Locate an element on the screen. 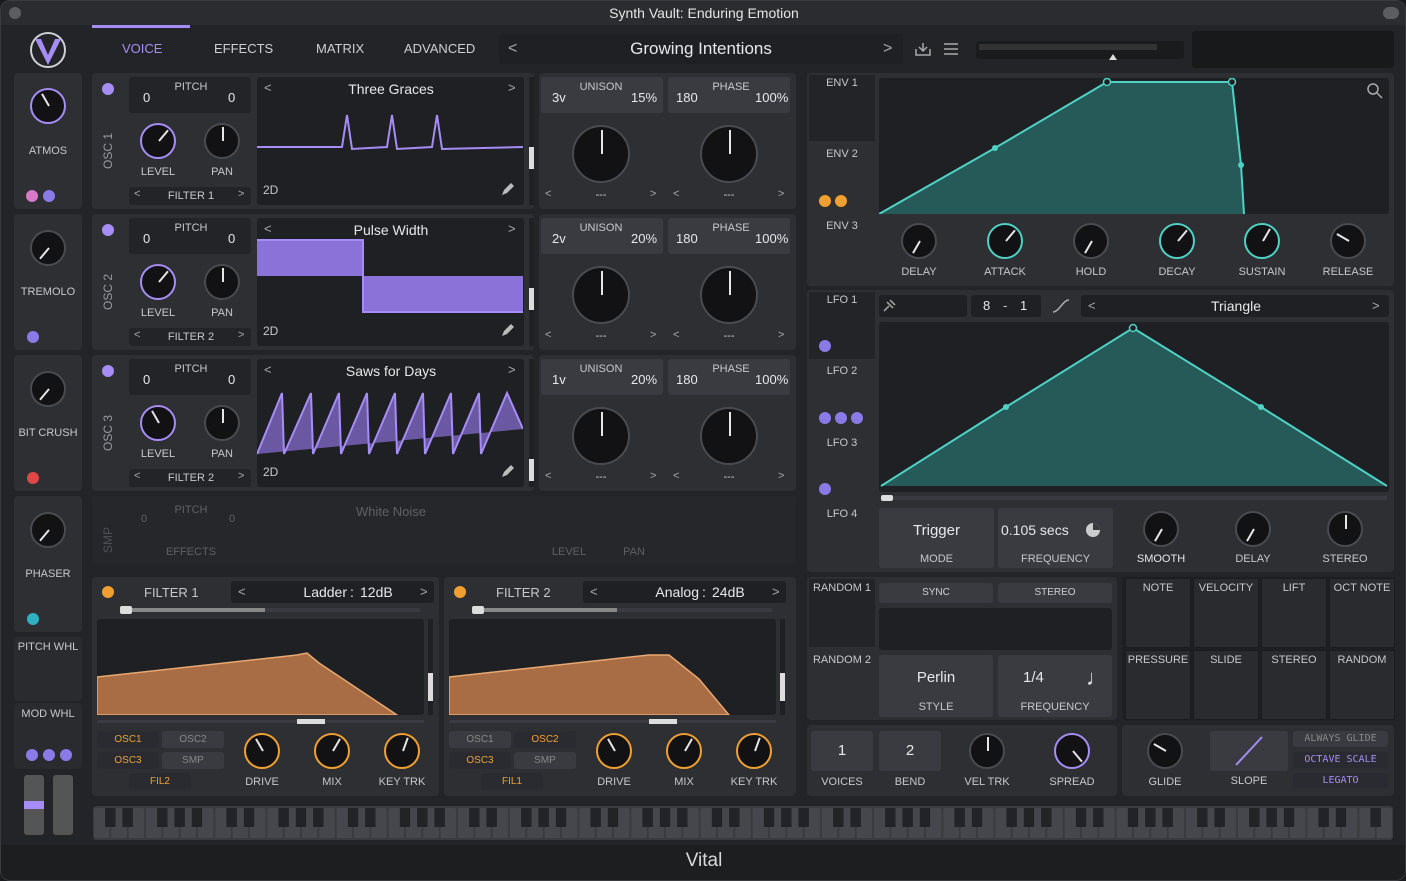  filter2-response-graph is located at coordinates (612, 667).